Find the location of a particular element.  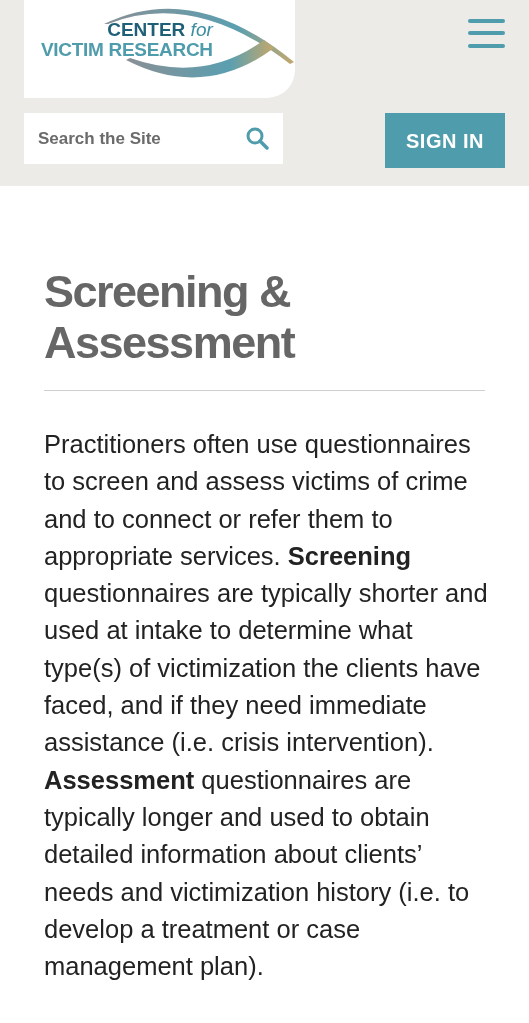

logo-text: CENTER for is located at coordinates (160, 29).